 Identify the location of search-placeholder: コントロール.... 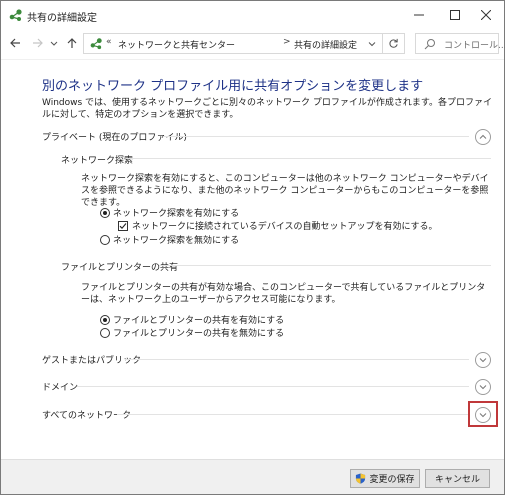
(474, 46).